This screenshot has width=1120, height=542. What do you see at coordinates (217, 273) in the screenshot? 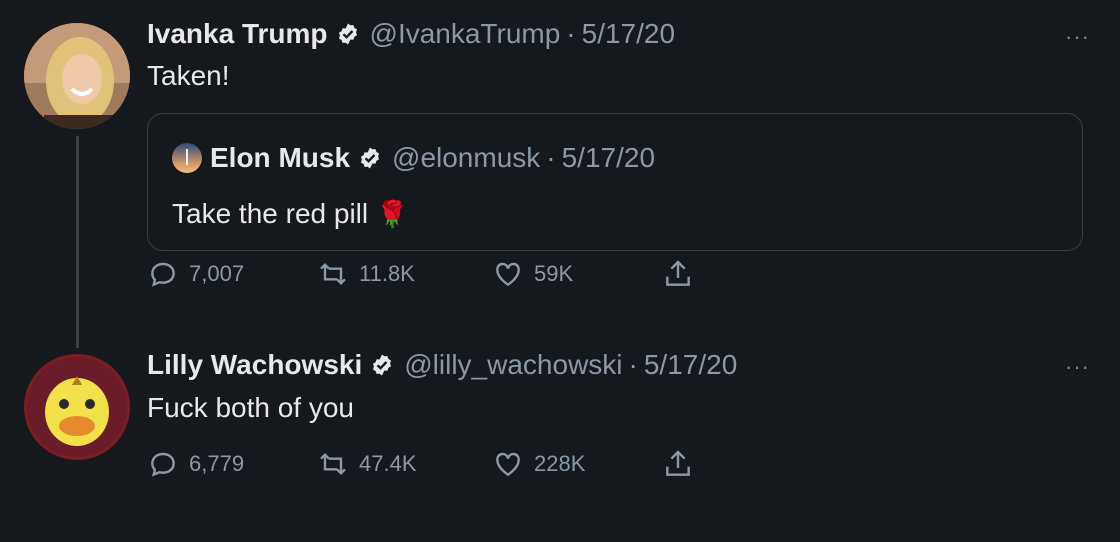
I see `reply-count: 7,007` at bounding box center [217, 273].